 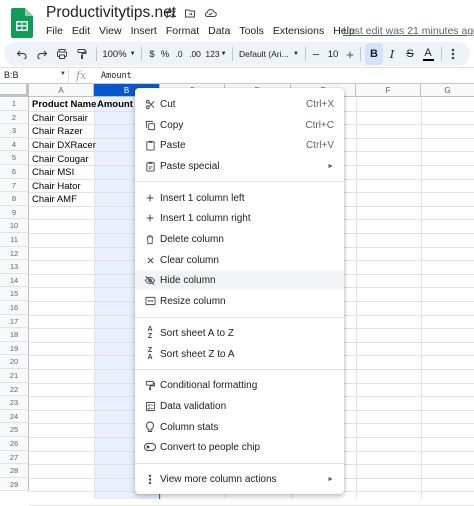 What do you see at coordinates (54, 199) in the screenshot?
I see `cell-a8: Chair AMF` at bounding box center [54, 199].